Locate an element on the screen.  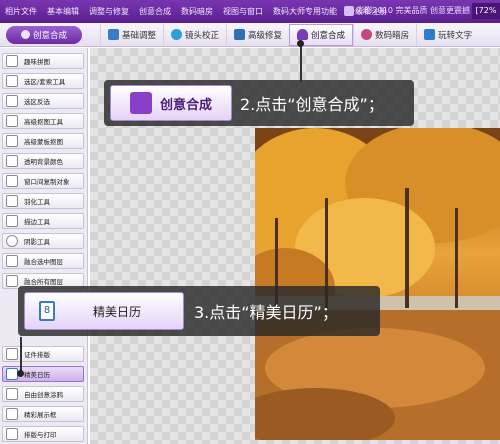
sidebar-item-copy-object: 窗口间复制对象 is located at coordinates (43, 181).